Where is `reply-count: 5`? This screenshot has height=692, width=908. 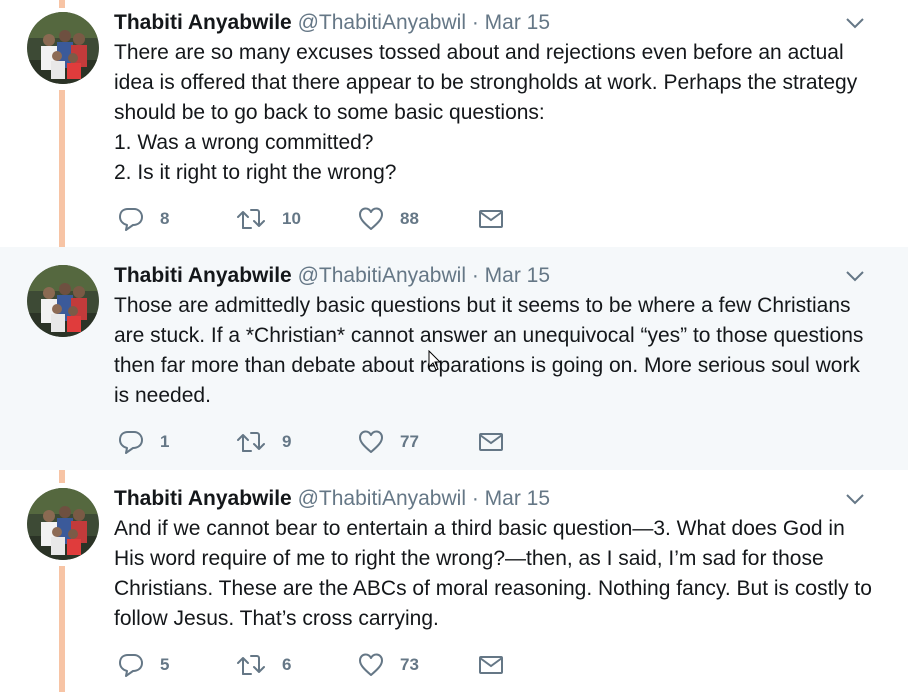
reply-count: 5 is located at coordinates (165, 664).